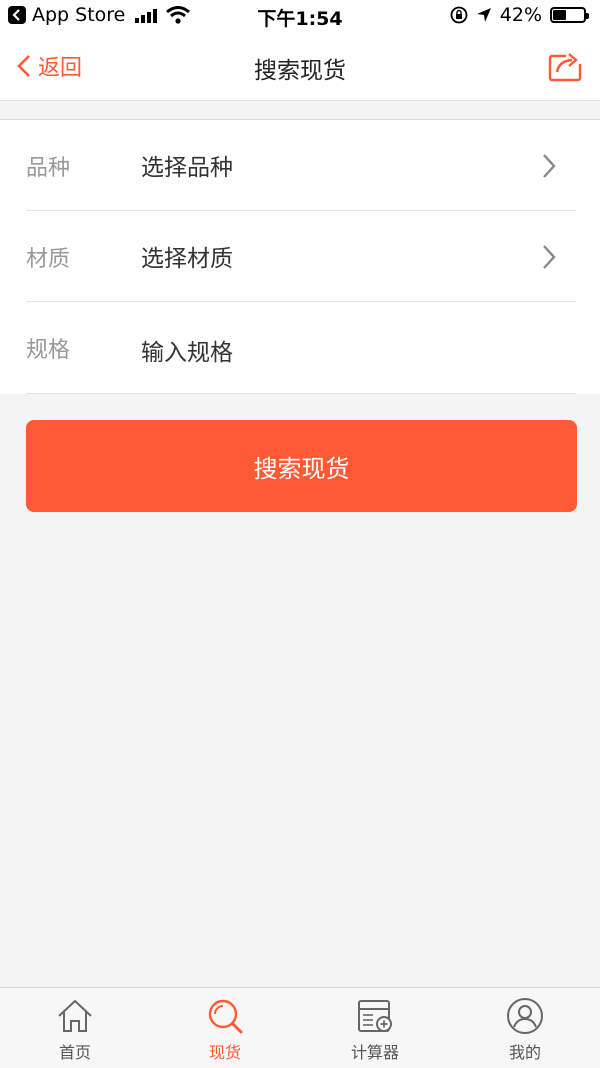 Image resolution: width=600 pixels, height=1068 pixels. I want to click on calculator-icon, so click(375, 1016).